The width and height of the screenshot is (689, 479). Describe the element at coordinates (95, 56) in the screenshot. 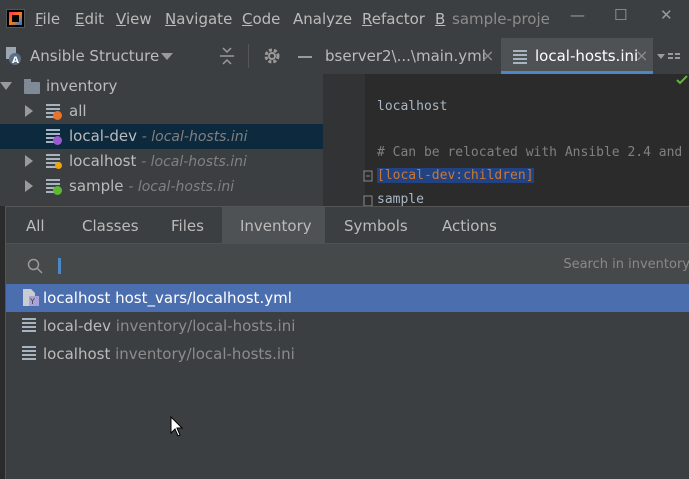

I see `structure-panel-title: Ansible Structure` at that location.